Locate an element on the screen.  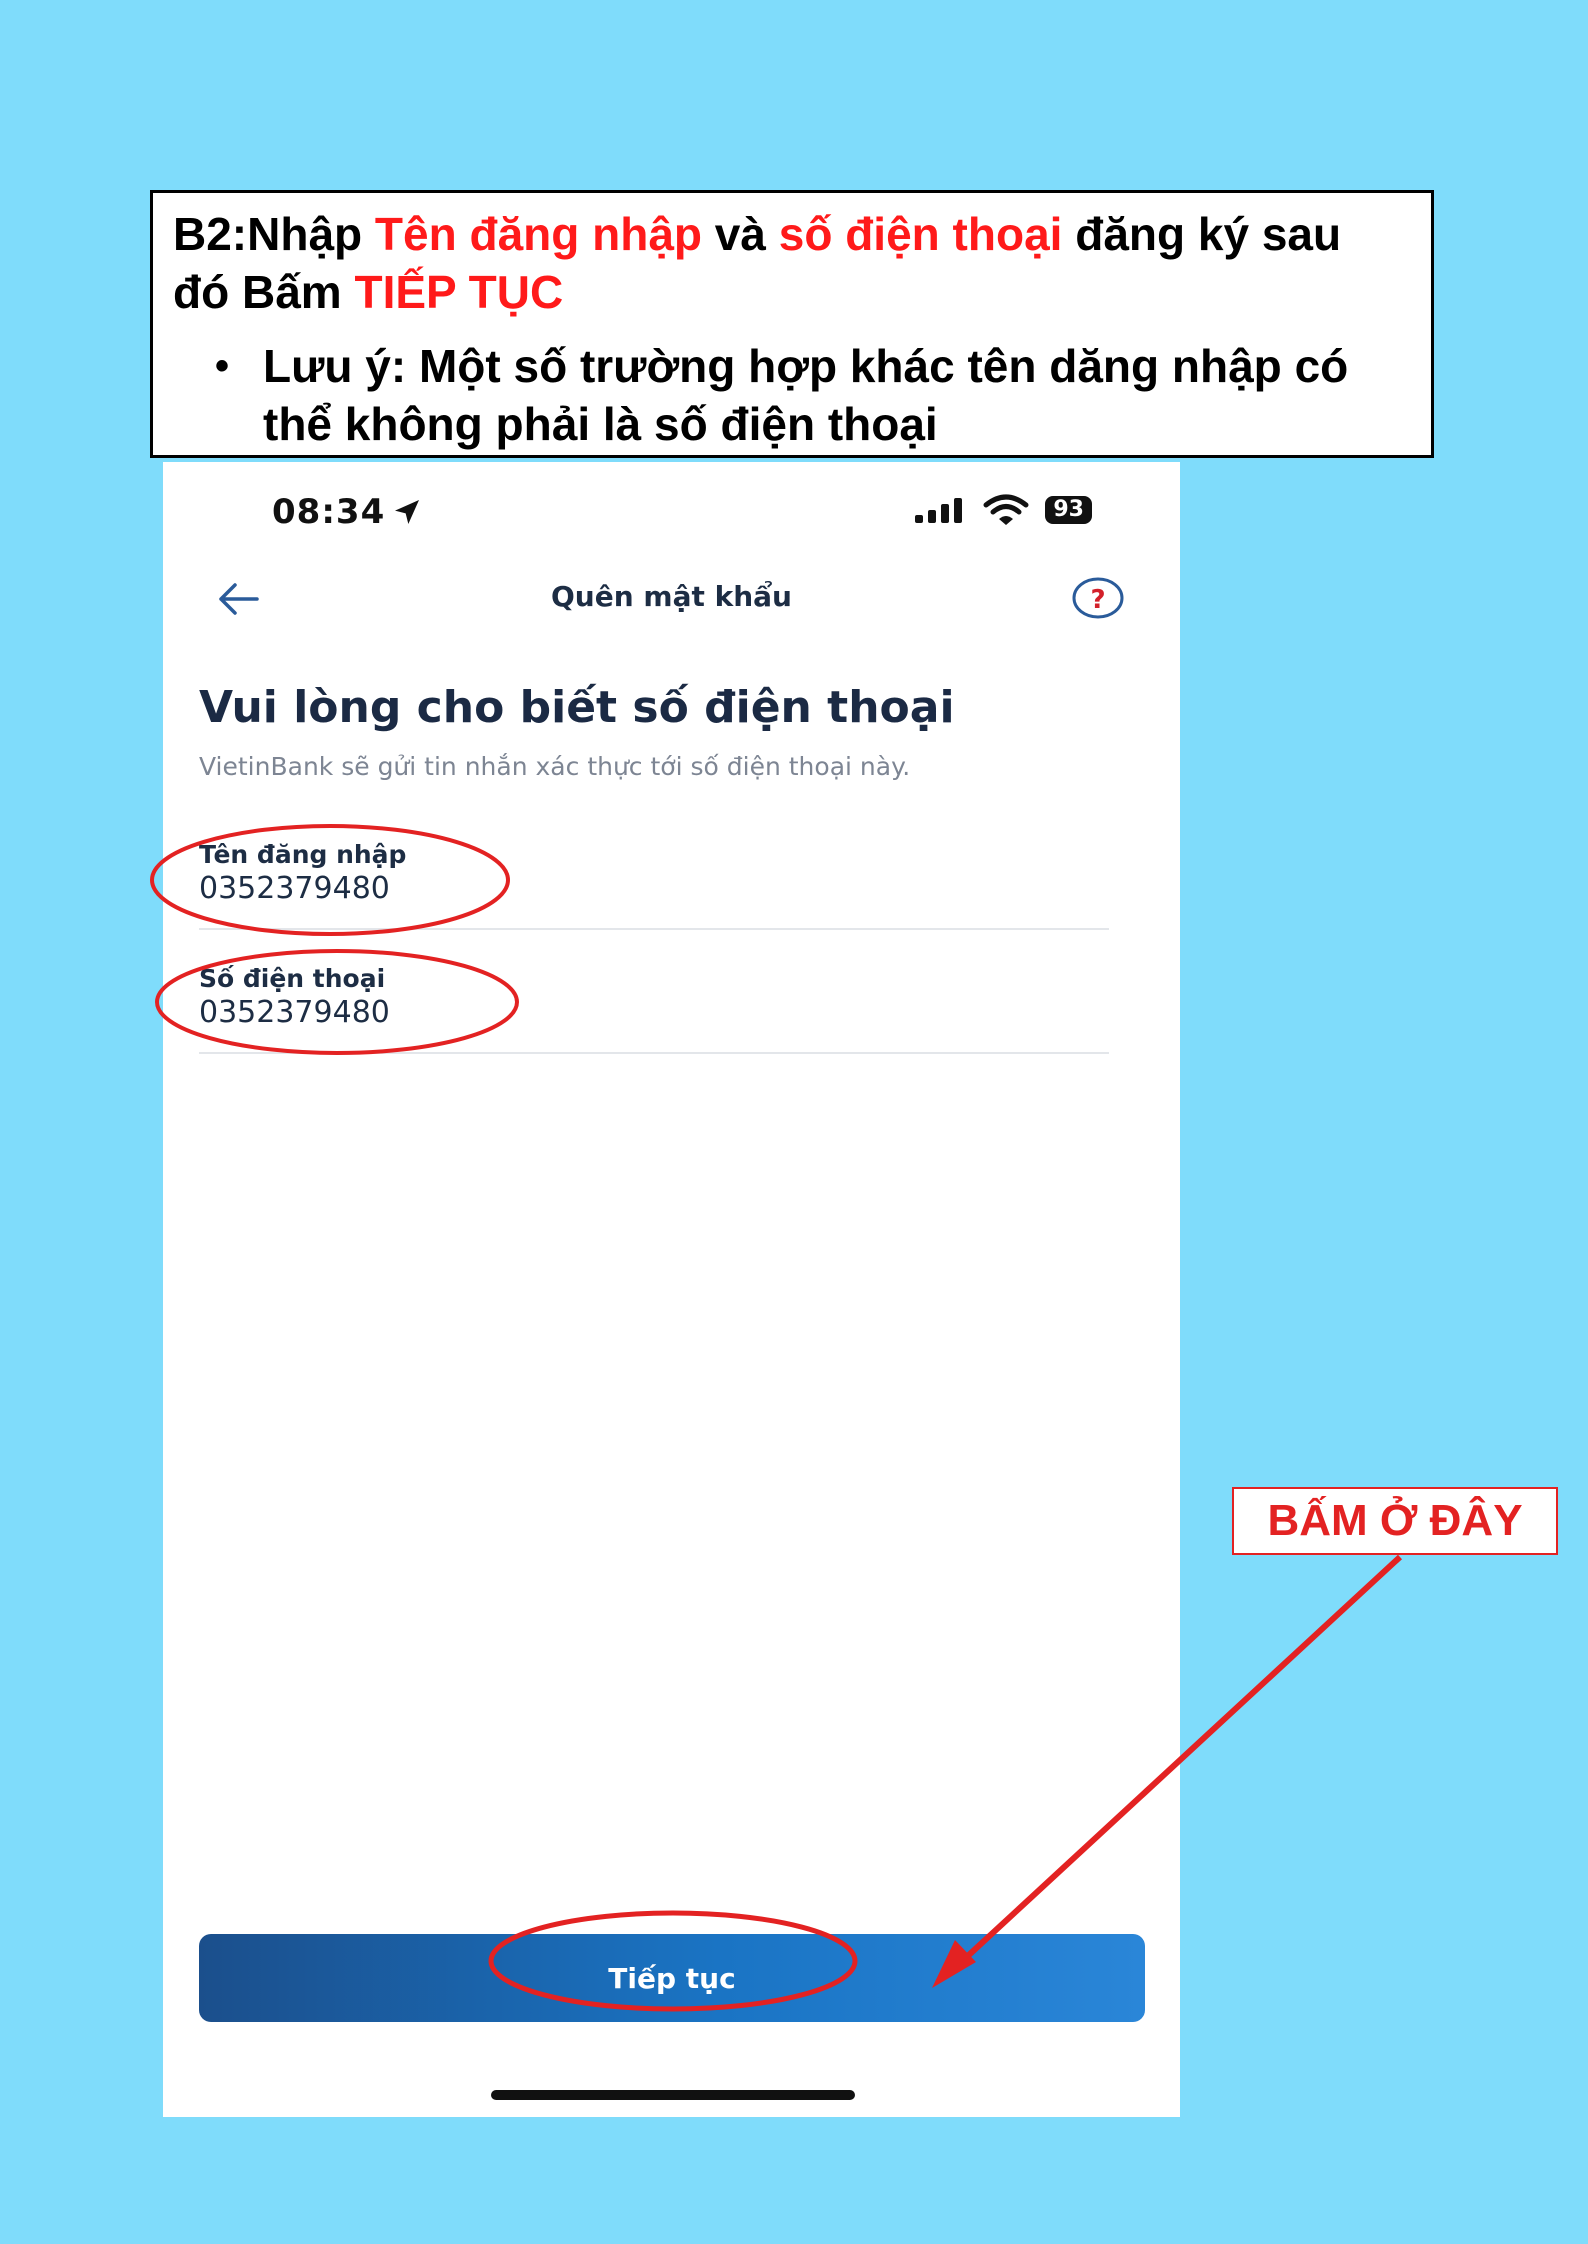
callout-label: BẤM Ở ĐÂY is located at coordinates (1395, 1521).